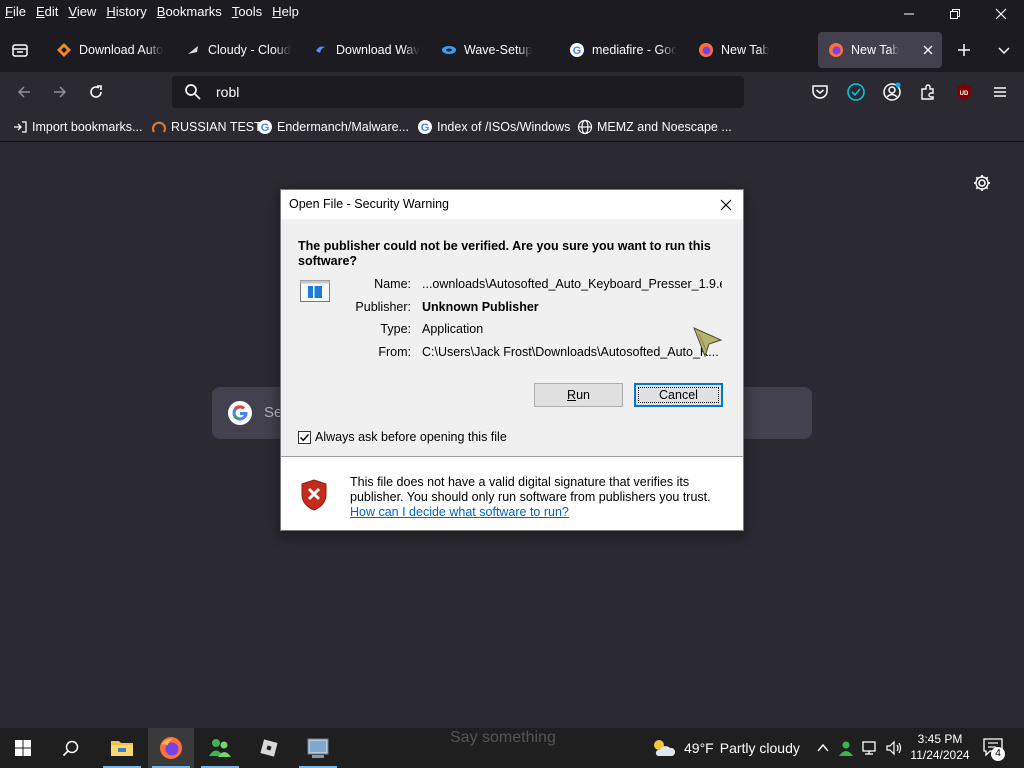 The image size is (1024, 768). Describe the element at coordinates (392, 284) in the screenshot. I see `name-label: Name:` at that location.